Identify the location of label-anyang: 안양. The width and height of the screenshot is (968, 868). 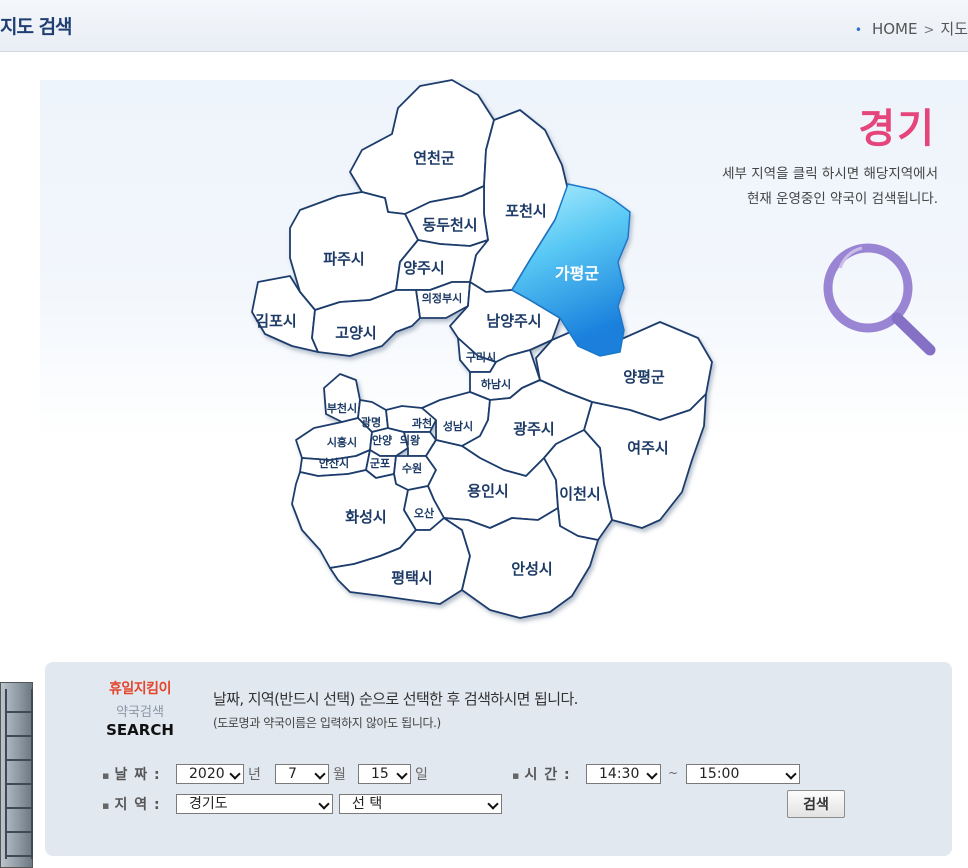
(382, 440).